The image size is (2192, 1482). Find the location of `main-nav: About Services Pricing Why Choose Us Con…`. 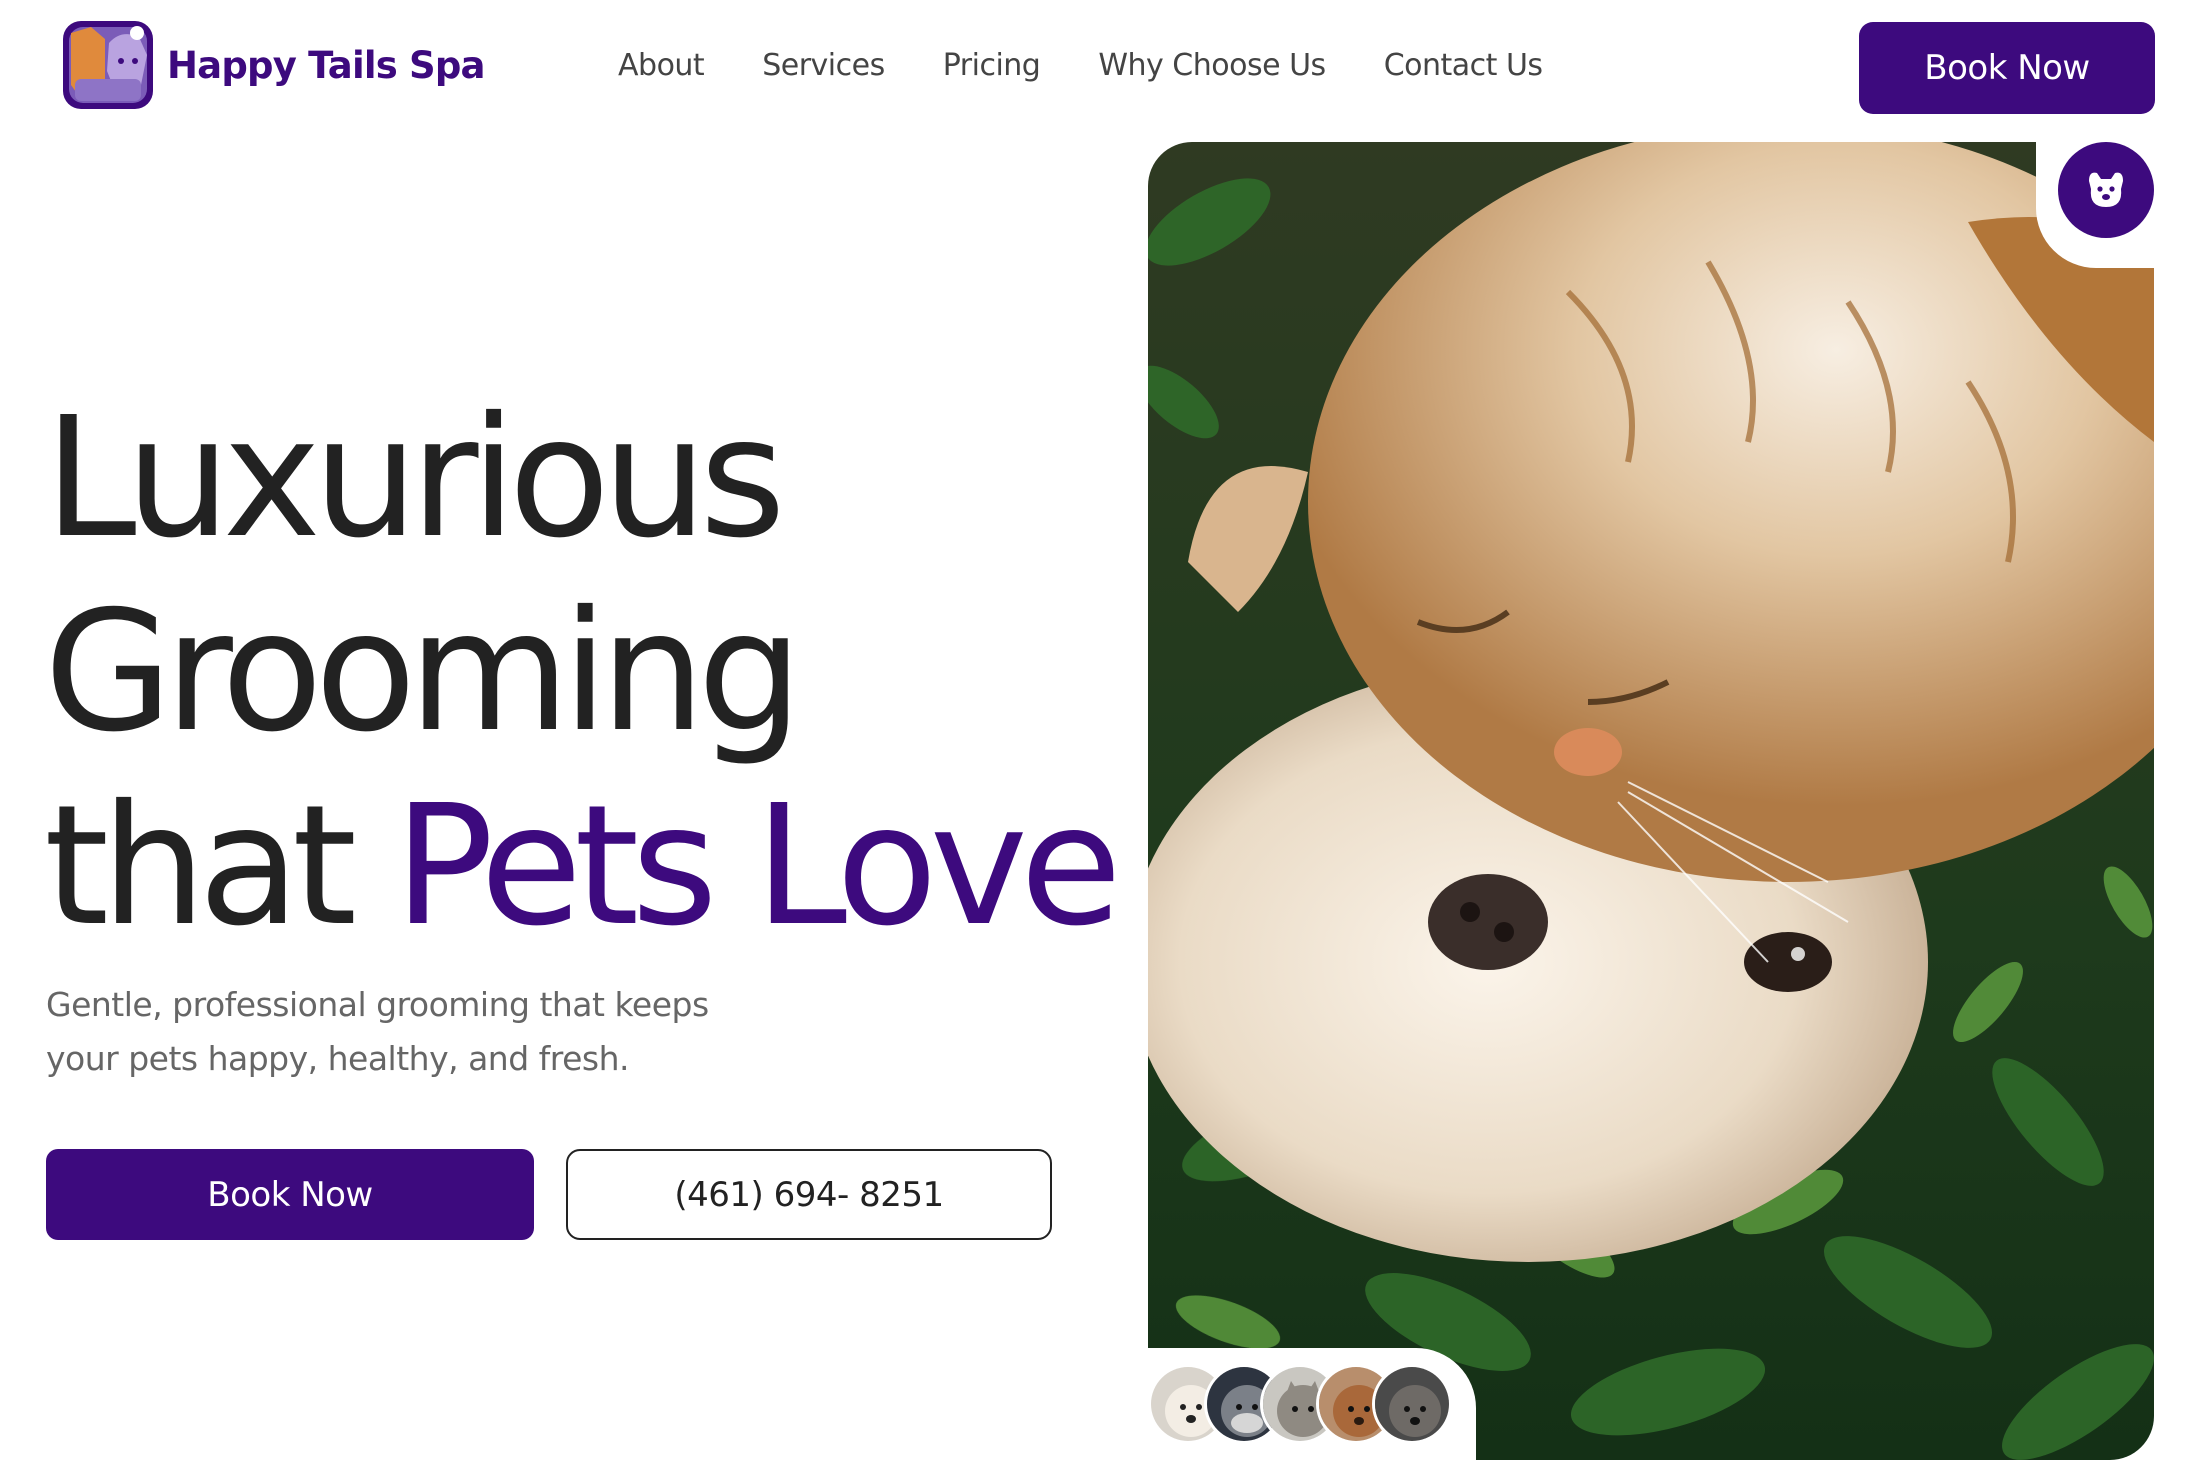

main-nav: About Services Pricing Why Choose Us Con… is located at coordinates (1080, 65).